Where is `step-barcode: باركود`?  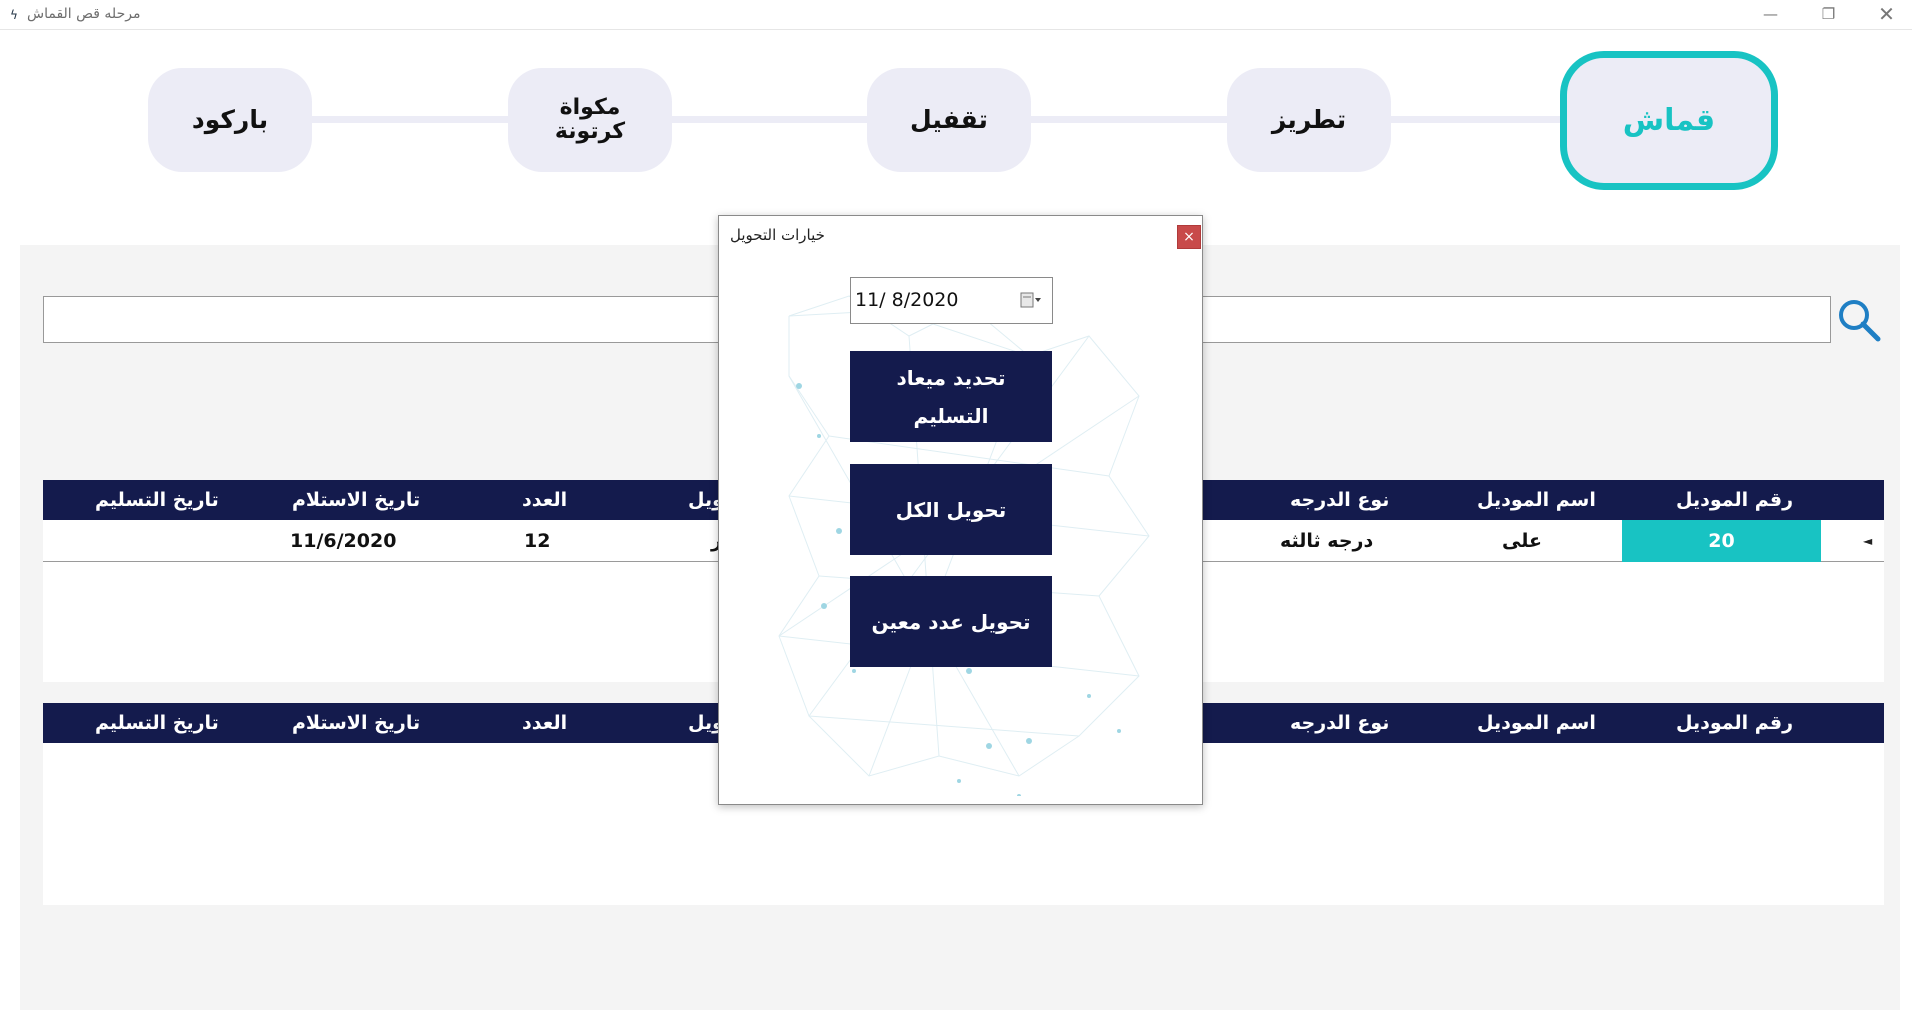
step-barcode: باركود is located at coordinates (230, 120).